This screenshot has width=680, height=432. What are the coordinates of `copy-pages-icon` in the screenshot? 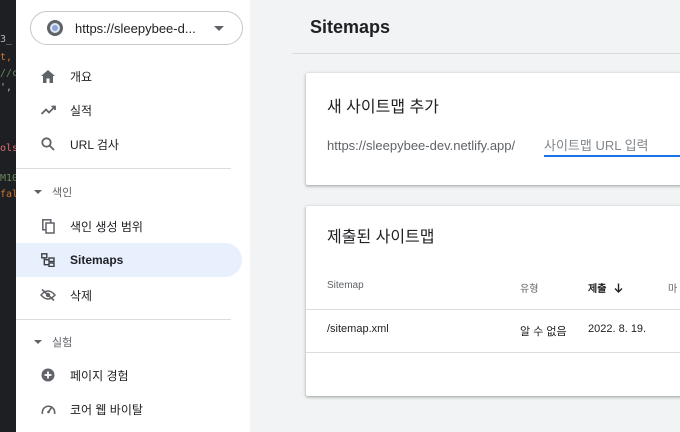 It's located at (48, 226).